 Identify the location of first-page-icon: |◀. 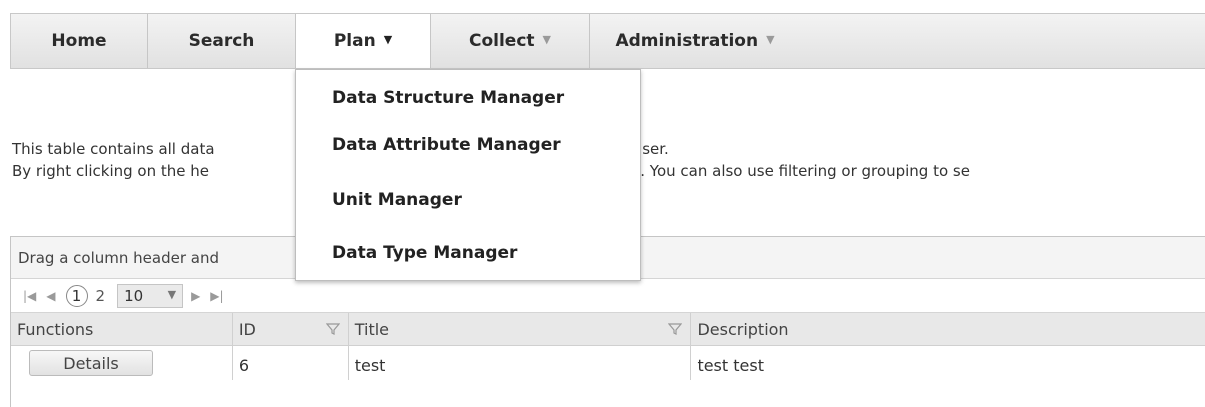
(29, 296).